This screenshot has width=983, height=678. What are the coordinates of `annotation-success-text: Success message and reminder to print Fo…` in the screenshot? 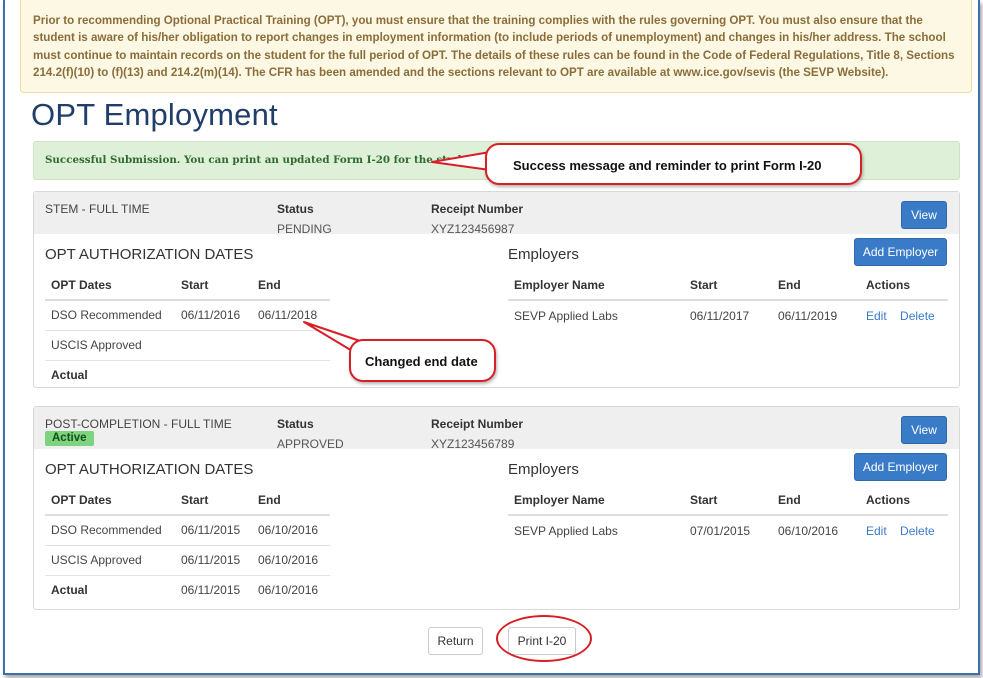 It's located at (667, 165).